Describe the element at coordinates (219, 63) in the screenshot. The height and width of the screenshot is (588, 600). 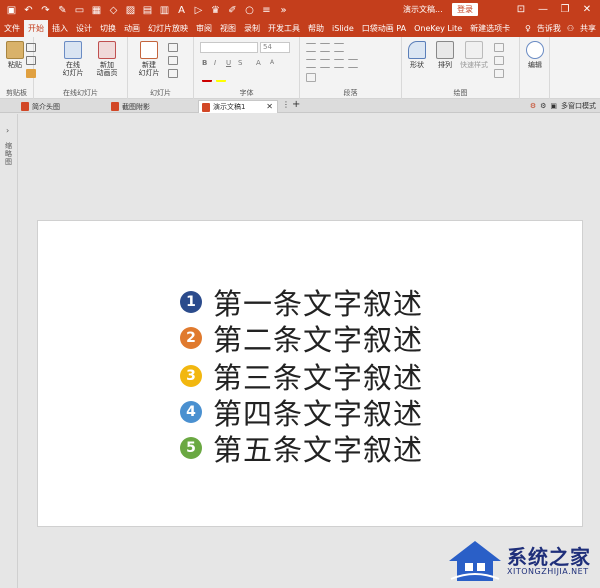
I see `italic-icon: I` at that location.